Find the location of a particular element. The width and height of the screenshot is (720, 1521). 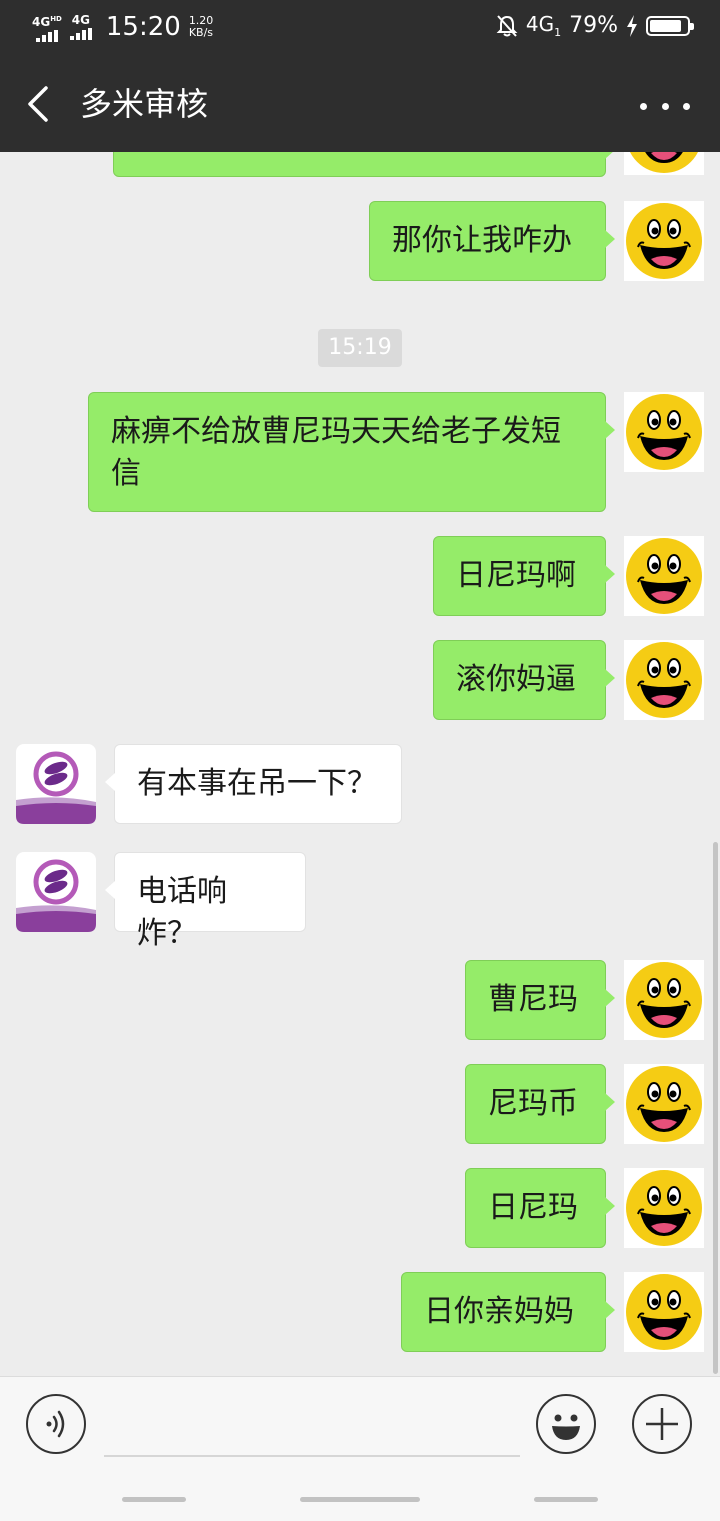

message-bubble: 有本事在吊一下？ is located at coordinates (253, 784).